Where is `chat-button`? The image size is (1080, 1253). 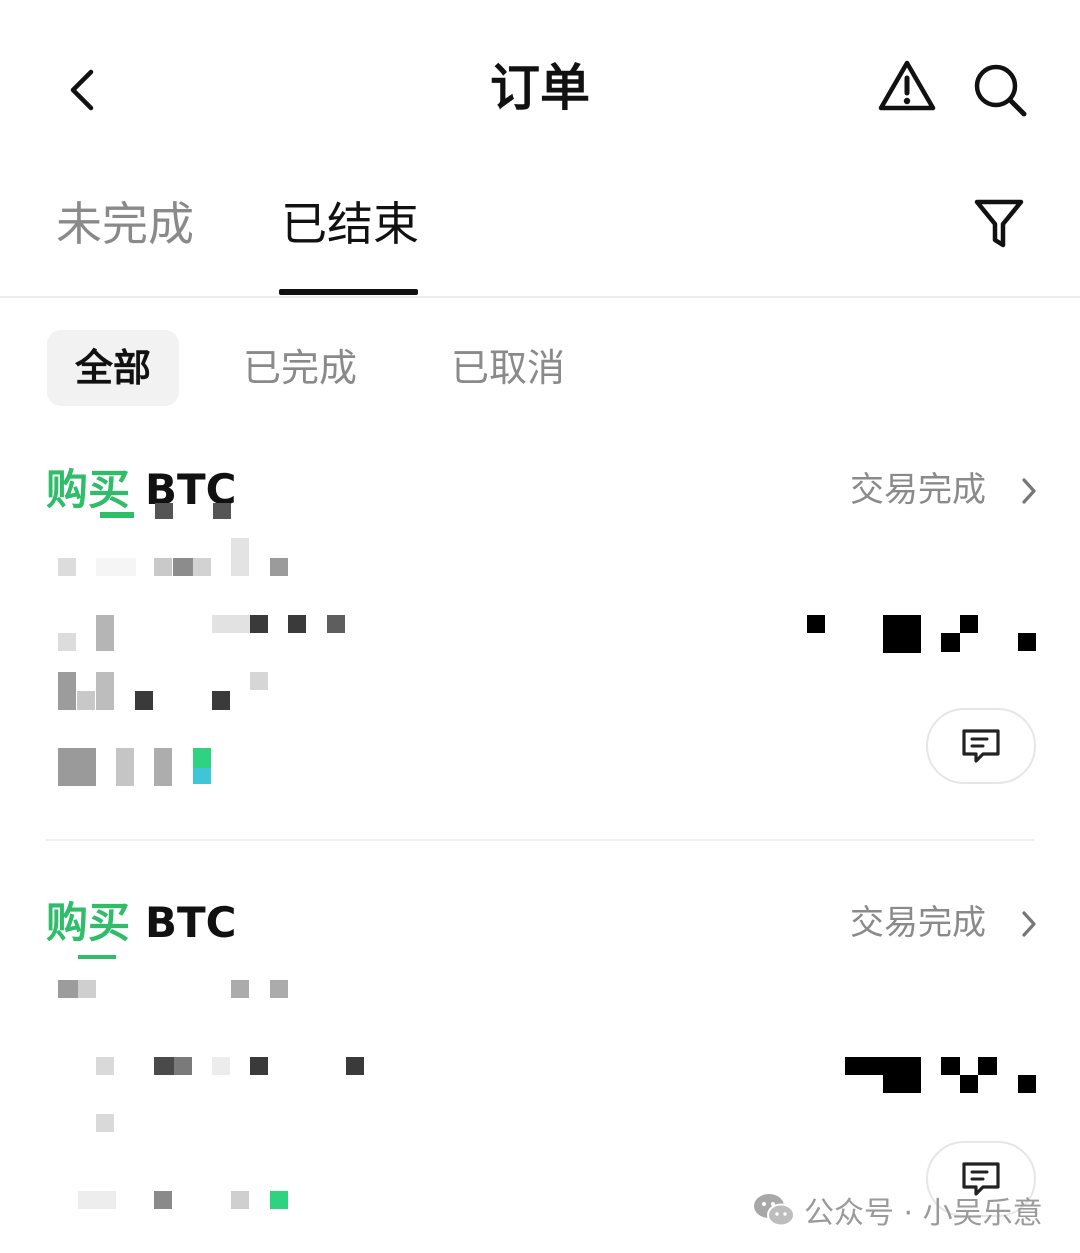 chat-button is located at coordinates (981, 746).